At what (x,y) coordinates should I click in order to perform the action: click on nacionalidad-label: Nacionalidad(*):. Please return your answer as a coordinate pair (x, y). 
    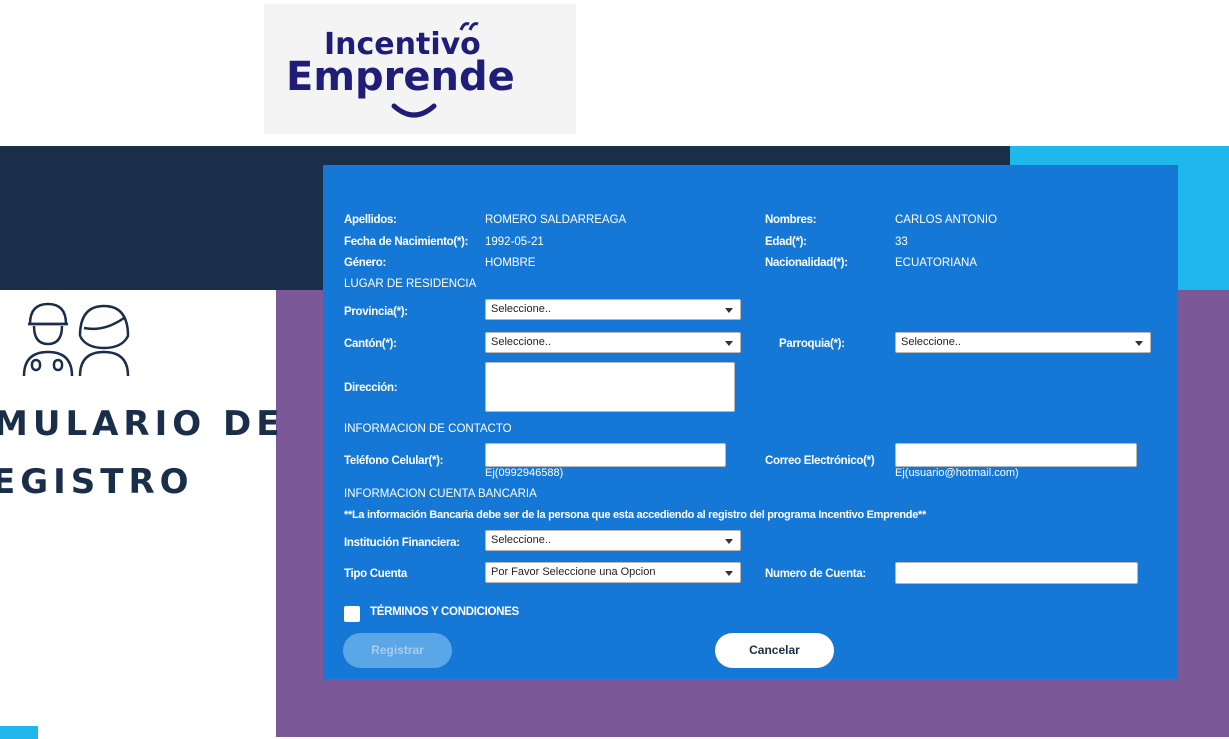
    Looking at the image, I should click on (806, 263).